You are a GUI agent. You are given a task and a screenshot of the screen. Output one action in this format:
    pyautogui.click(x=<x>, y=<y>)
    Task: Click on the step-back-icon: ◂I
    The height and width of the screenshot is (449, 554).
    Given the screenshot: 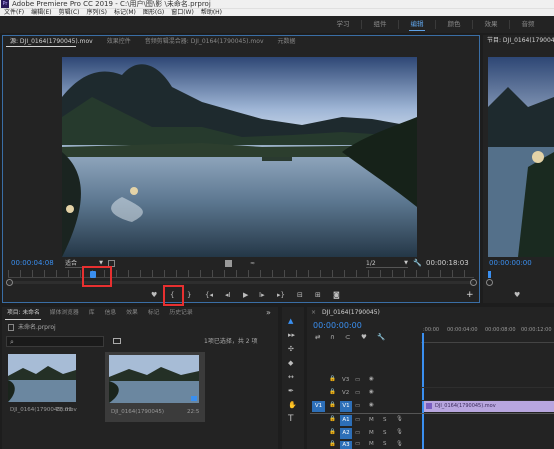 What is the action you would take?
    pyautogui.click(x=228, y=295)
    